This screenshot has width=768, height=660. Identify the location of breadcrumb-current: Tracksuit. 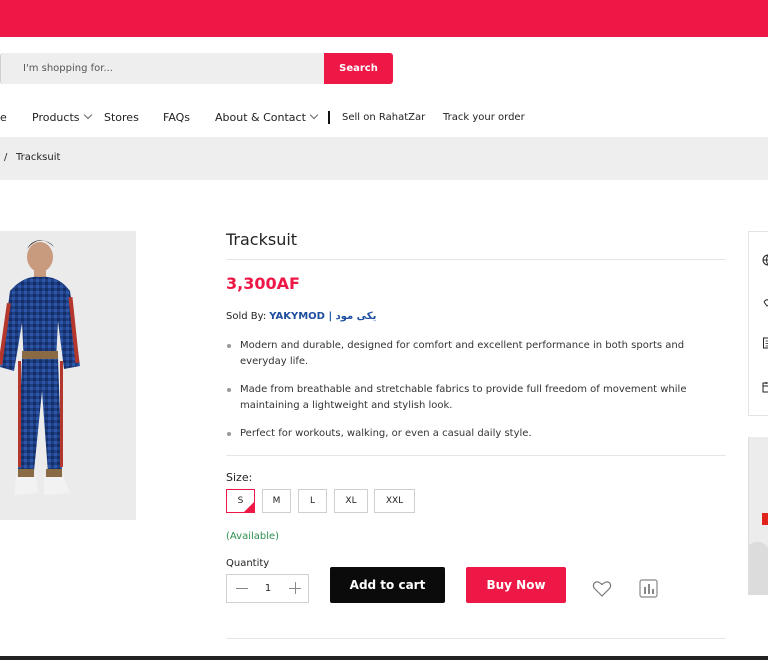
(38, 157).